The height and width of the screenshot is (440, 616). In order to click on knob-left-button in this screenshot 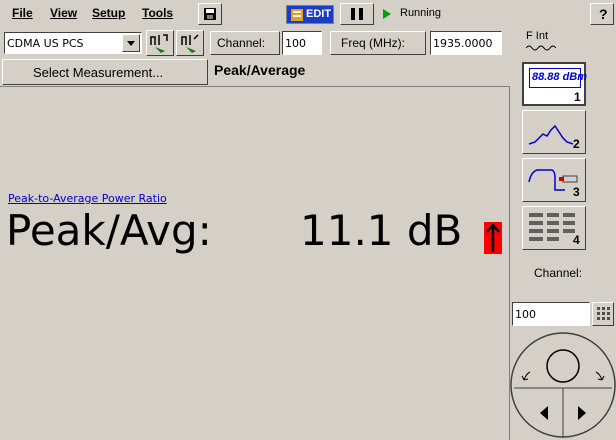, I will do `click(544, 412)`.